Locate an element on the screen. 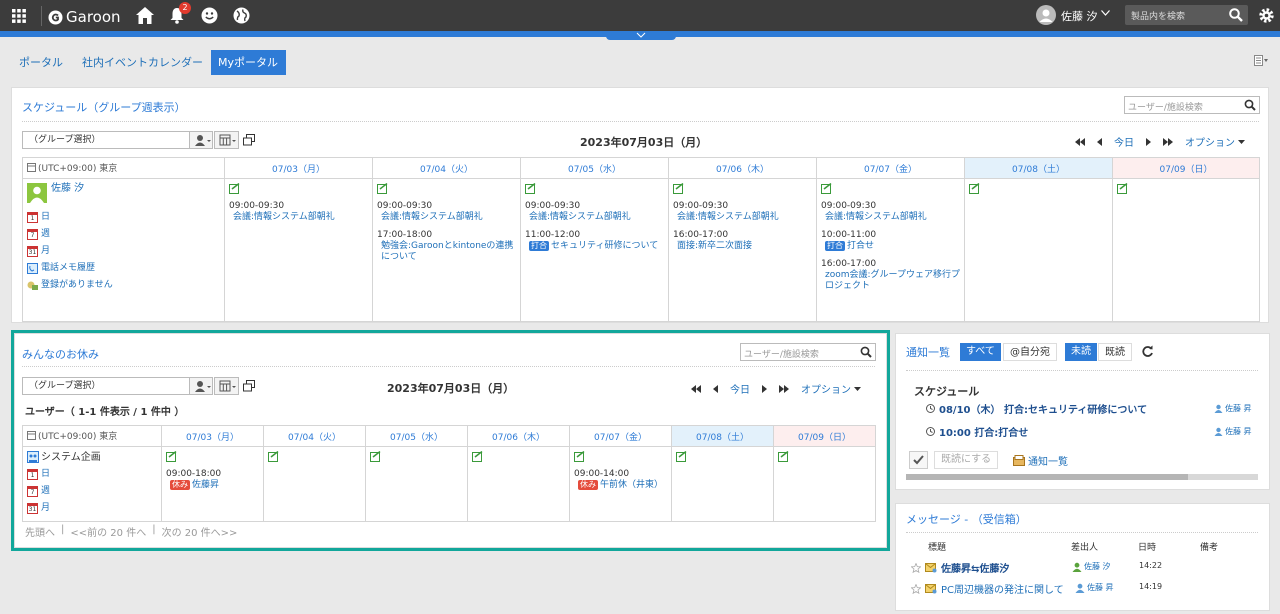 The height and width of the screenshot is (614, 1280). week-view-link: 7週 is located at coordinates (123, 234).